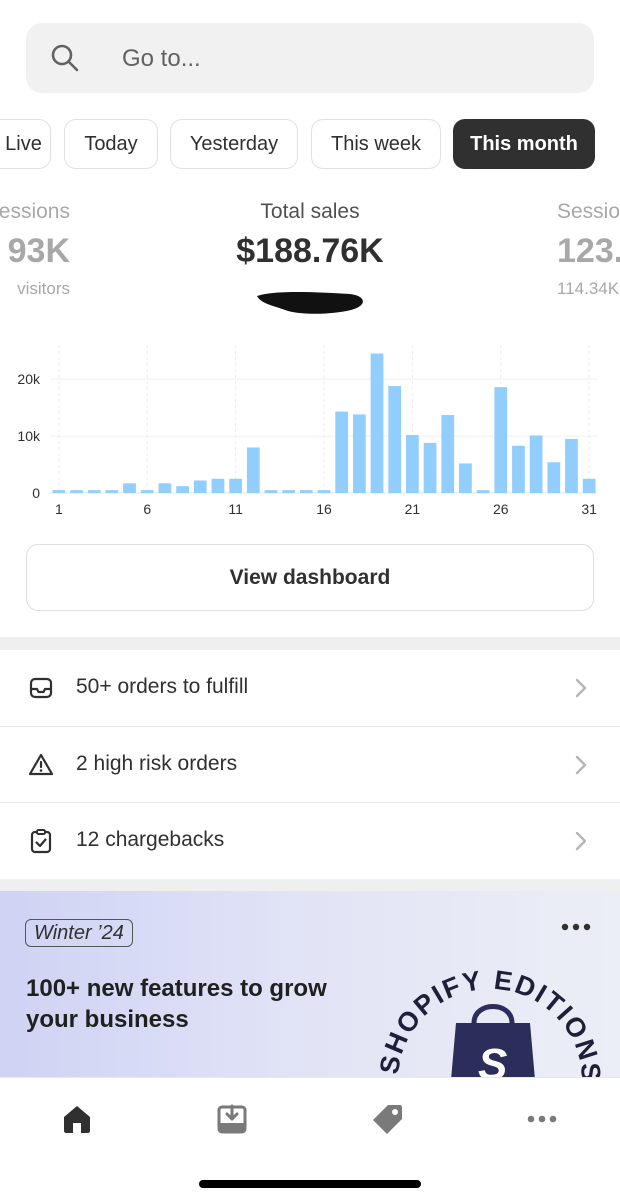 This screenshot has width=620, height=1201. Describe the element at coordinates (542, 1119) in the screenshot. I see `more-icon` at that location.